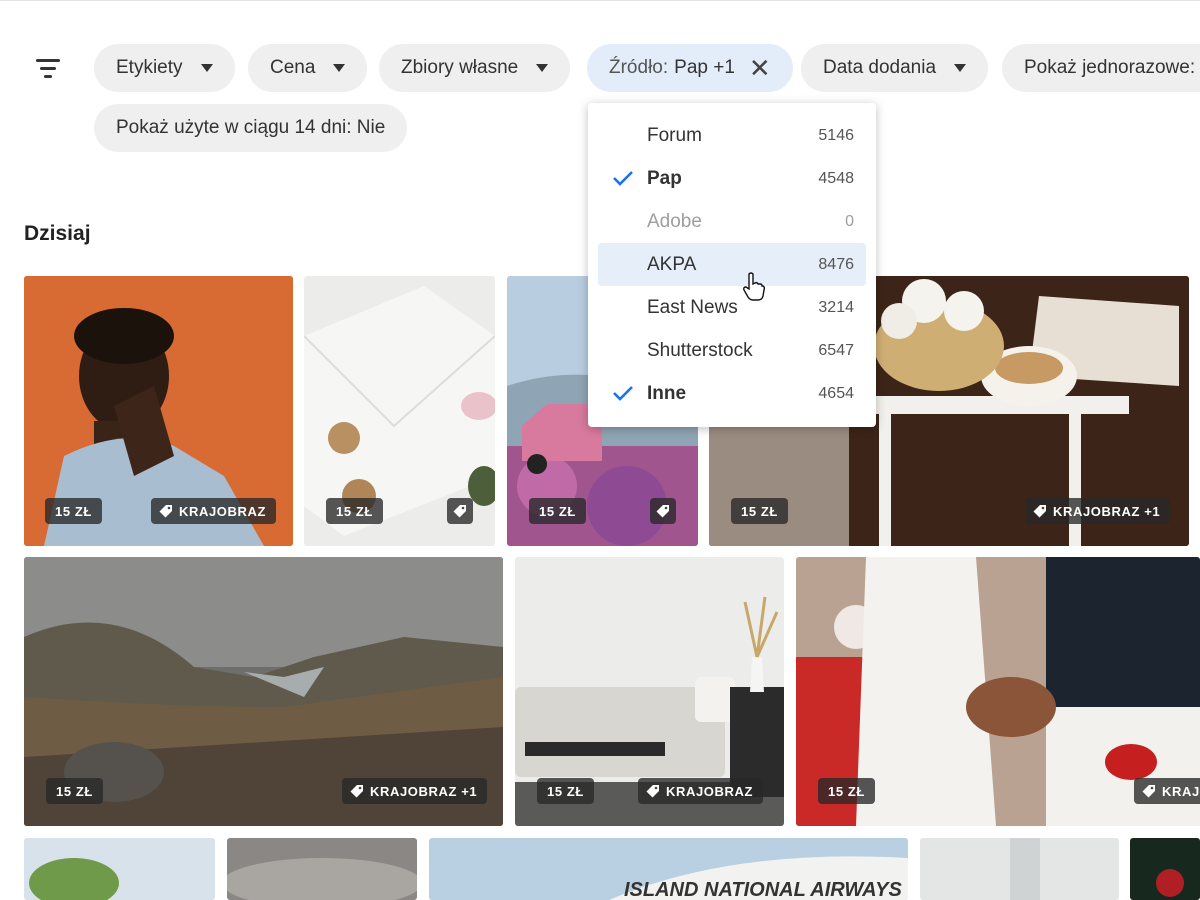 Image resolution: width=1200 pixels, height=900 pixels. Describe the element at coordinates (732, 135) in the screenshot. I see `source-option-forum: Forum 5146` at that location.